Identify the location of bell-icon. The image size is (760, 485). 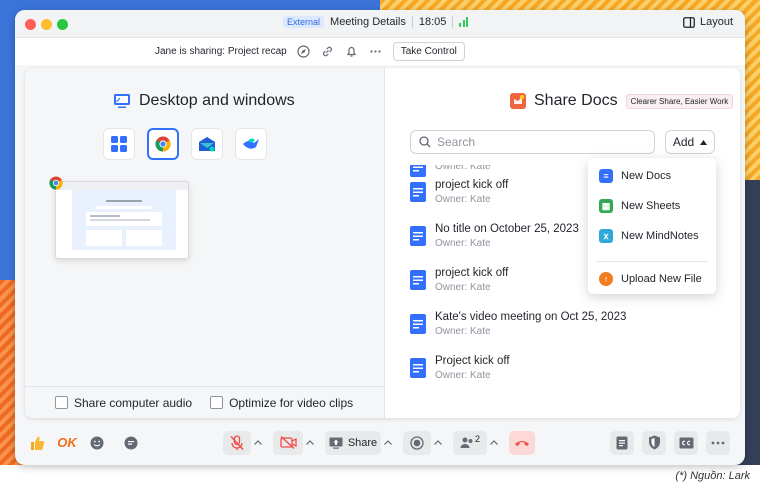
(352, 52).